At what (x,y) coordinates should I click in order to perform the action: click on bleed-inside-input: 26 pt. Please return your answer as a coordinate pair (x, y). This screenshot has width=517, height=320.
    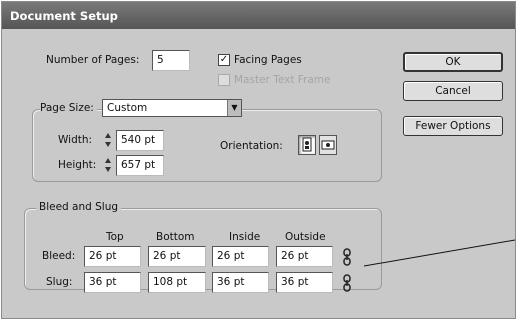
    Looking at the image, I should click on (240, 256).